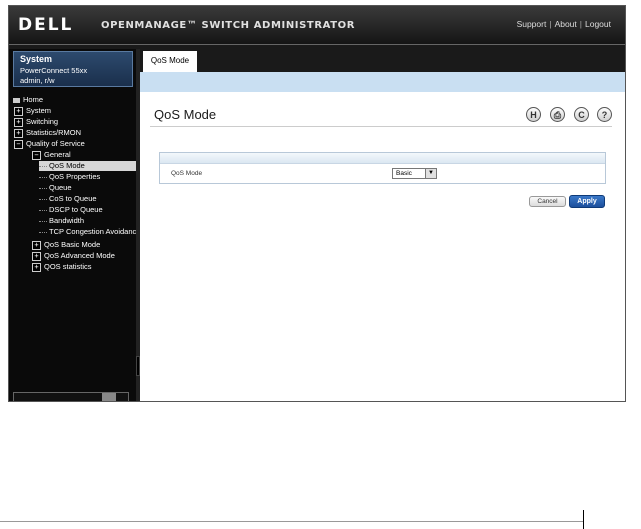 The image size is (641, 529). Describe the element at coordinates (57, 154) in the screenshot. I see `tree-item-label: General` at that location.